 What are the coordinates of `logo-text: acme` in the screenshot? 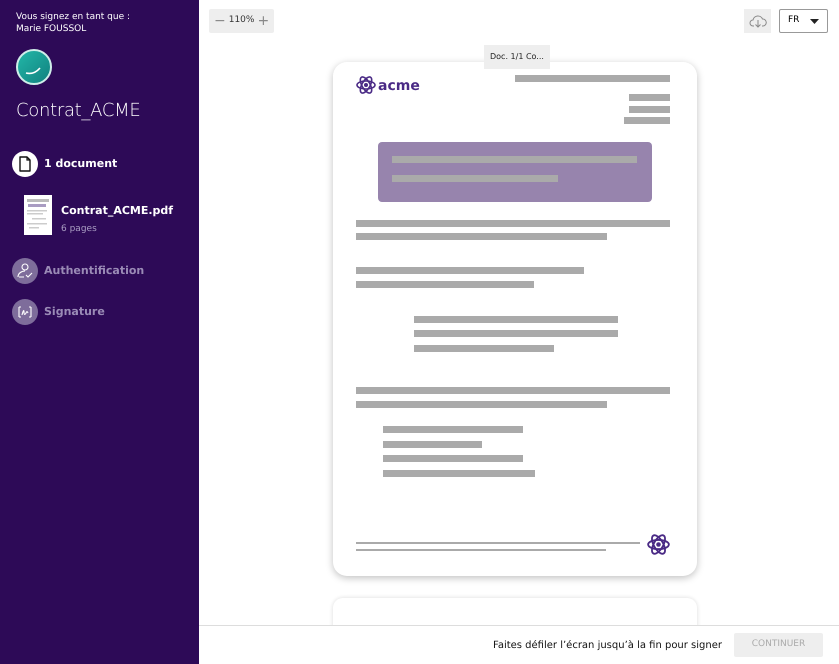 It's located at (399, 86).